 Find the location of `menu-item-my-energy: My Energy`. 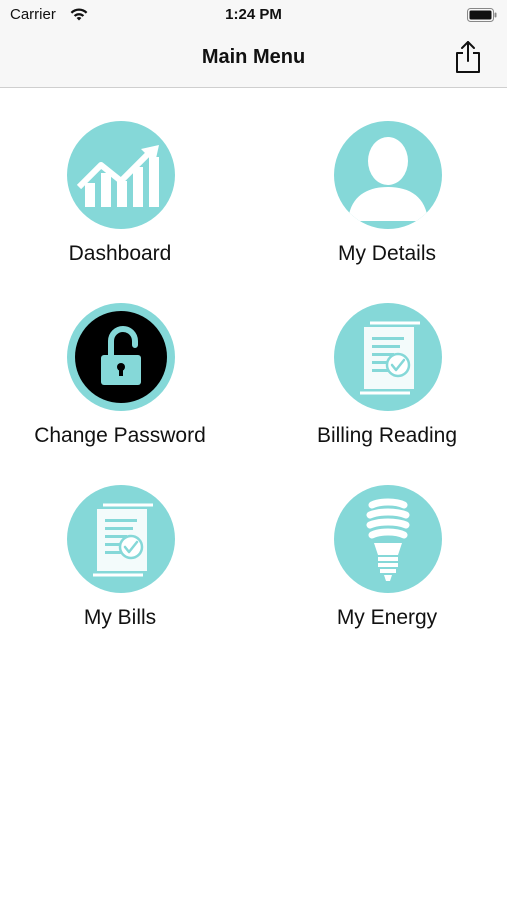

menu-item-my-energy: My Energy is located at coordinates (387, 570).